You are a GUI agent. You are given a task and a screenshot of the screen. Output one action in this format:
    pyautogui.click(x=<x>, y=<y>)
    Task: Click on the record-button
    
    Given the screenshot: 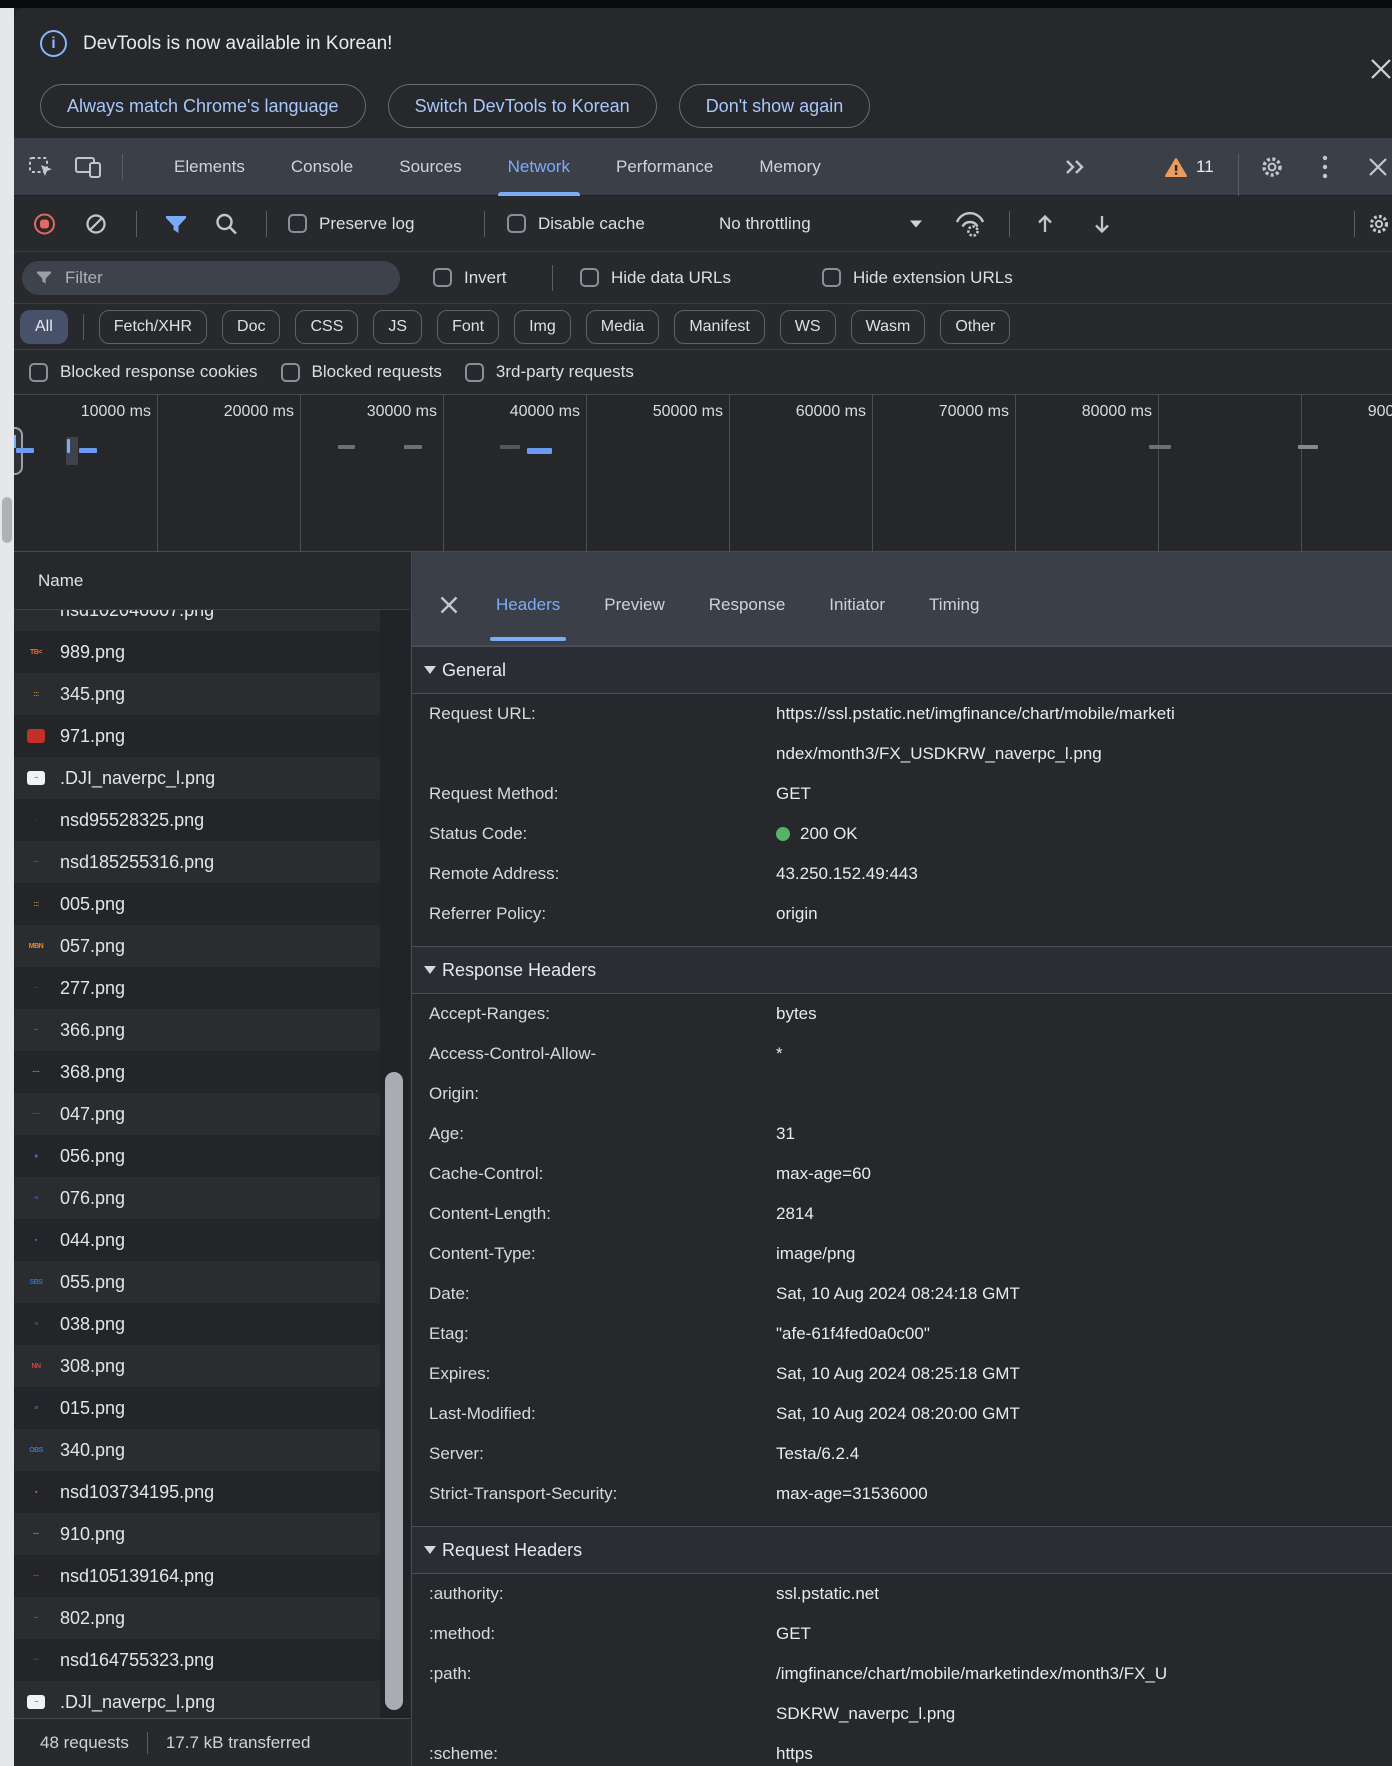 What is the action you would take?
    pyautogui.click(x=44, y=223)
    